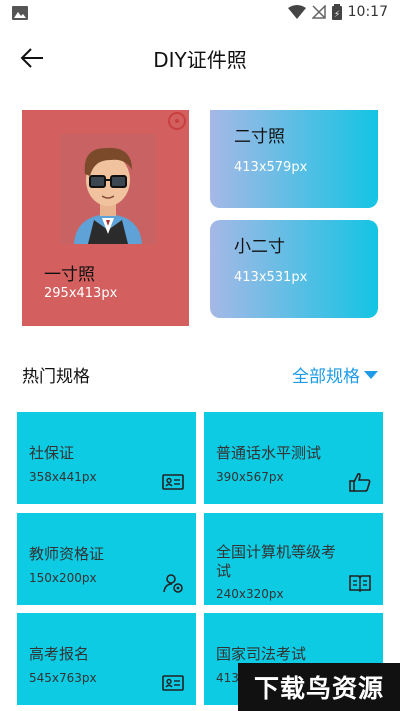  Describe the element at coordinates (20, 13) in the screenshot. I see `gallery-icon` at that location.